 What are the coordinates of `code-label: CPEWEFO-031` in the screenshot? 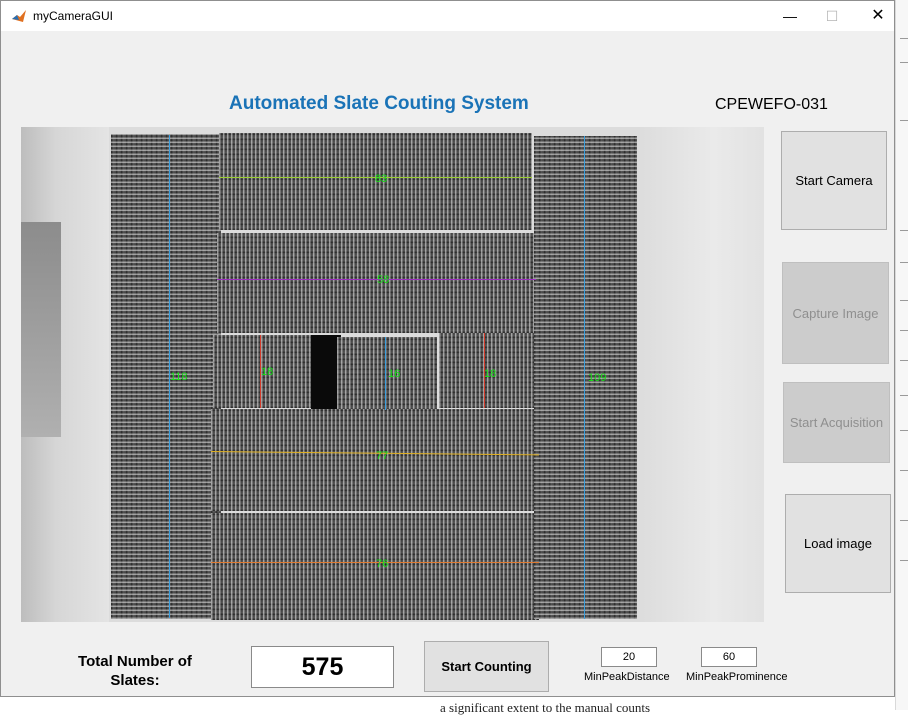 It's located at (771, 104).